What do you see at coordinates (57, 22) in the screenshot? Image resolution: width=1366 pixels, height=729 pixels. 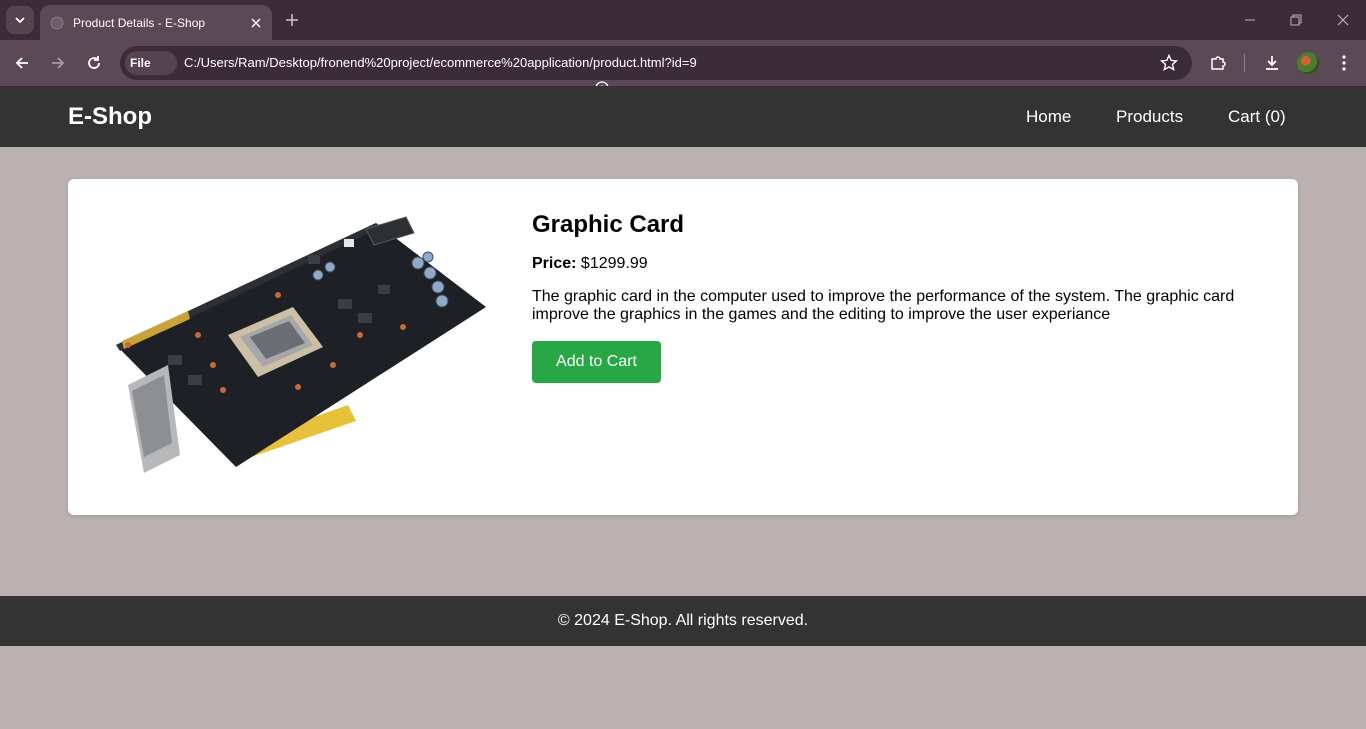 I see `globe-icon` at bounding box center [57, 22].